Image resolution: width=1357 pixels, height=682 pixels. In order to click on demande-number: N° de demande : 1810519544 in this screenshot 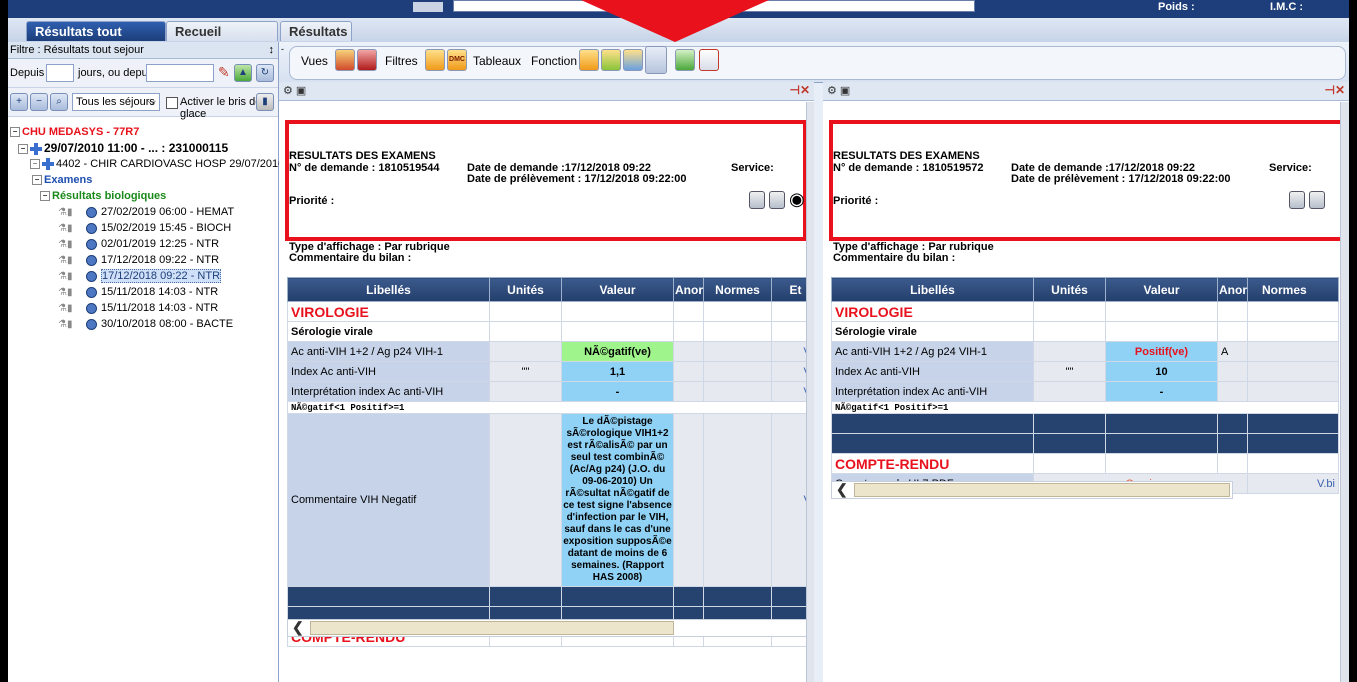, I will do `click(364, 168)`.